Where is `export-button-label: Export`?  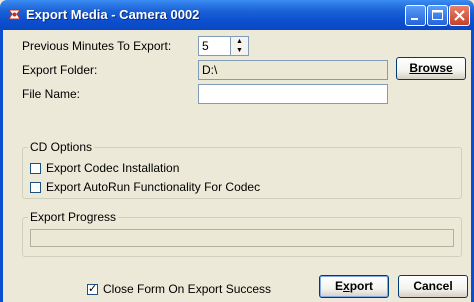 export-button-label: Export is located at coordinates (354, 286).